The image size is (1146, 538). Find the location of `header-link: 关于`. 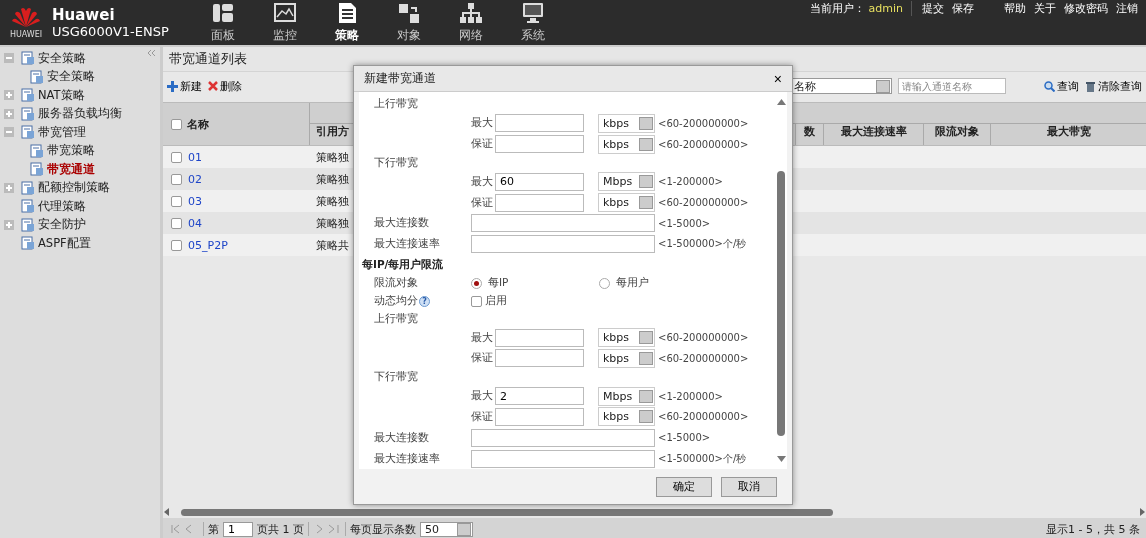

header-link: 关于 is located at coordinates (1045, 8).